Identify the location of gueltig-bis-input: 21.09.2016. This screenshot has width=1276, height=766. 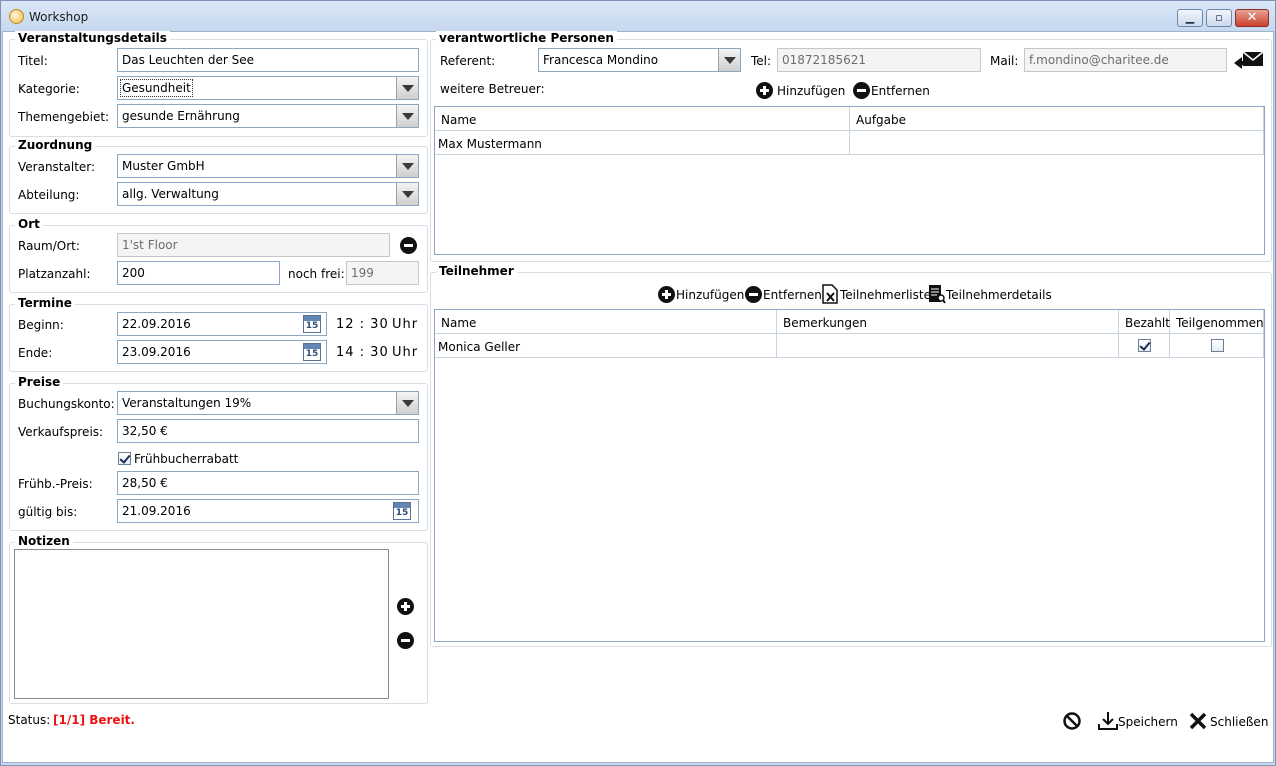
(268, 511).